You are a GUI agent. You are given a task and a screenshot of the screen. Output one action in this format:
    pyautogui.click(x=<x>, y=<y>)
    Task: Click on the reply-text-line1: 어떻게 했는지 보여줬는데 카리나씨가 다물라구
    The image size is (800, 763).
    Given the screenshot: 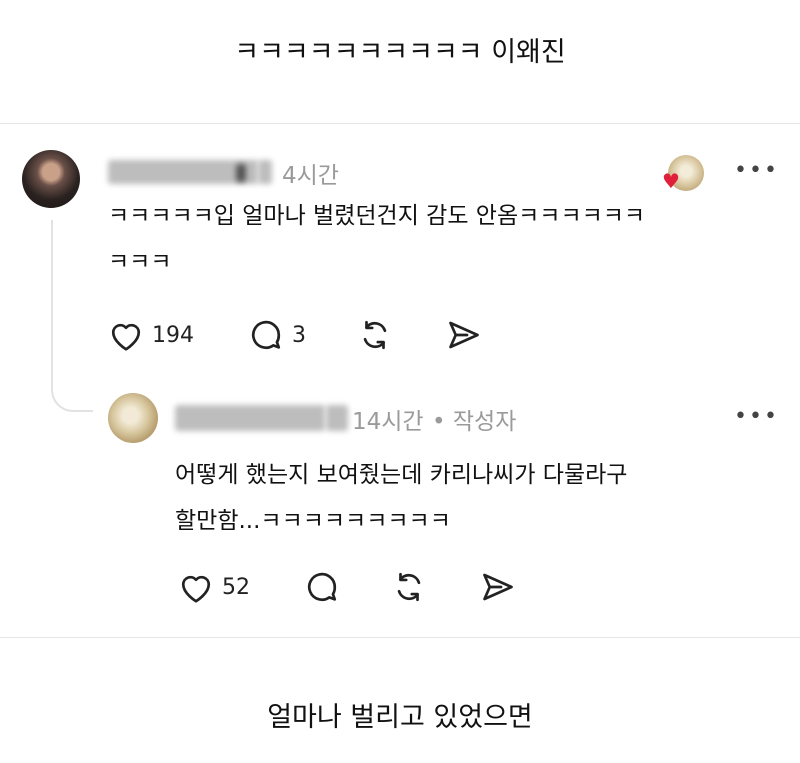 What is the action you would take?
    pyautogui.click(x=401, y=475)
    